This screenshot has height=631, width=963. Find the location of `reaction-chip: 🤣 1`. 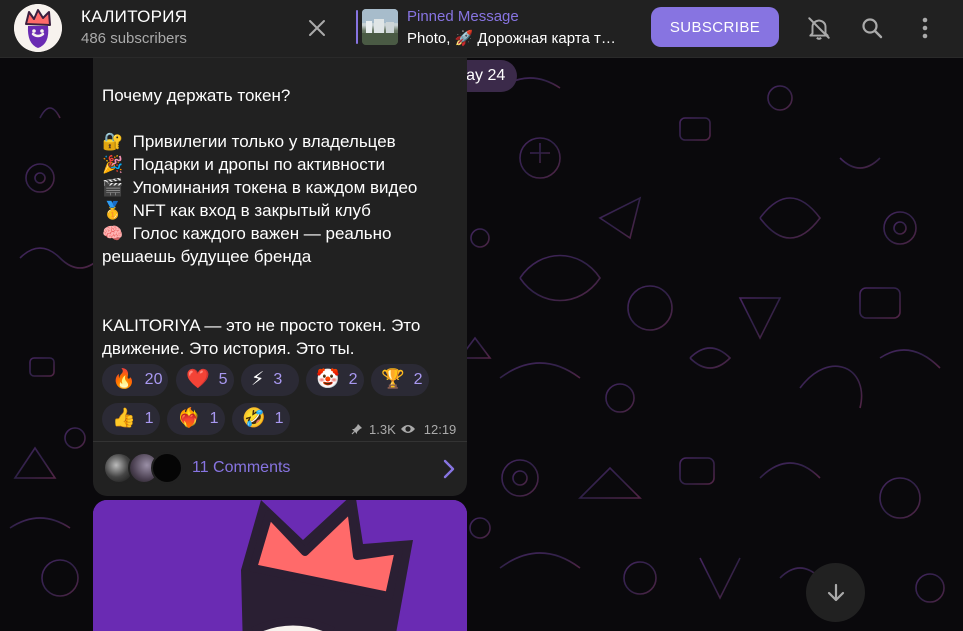

reaction-chip: 🤣 1 is located at coordinates (261, 419).